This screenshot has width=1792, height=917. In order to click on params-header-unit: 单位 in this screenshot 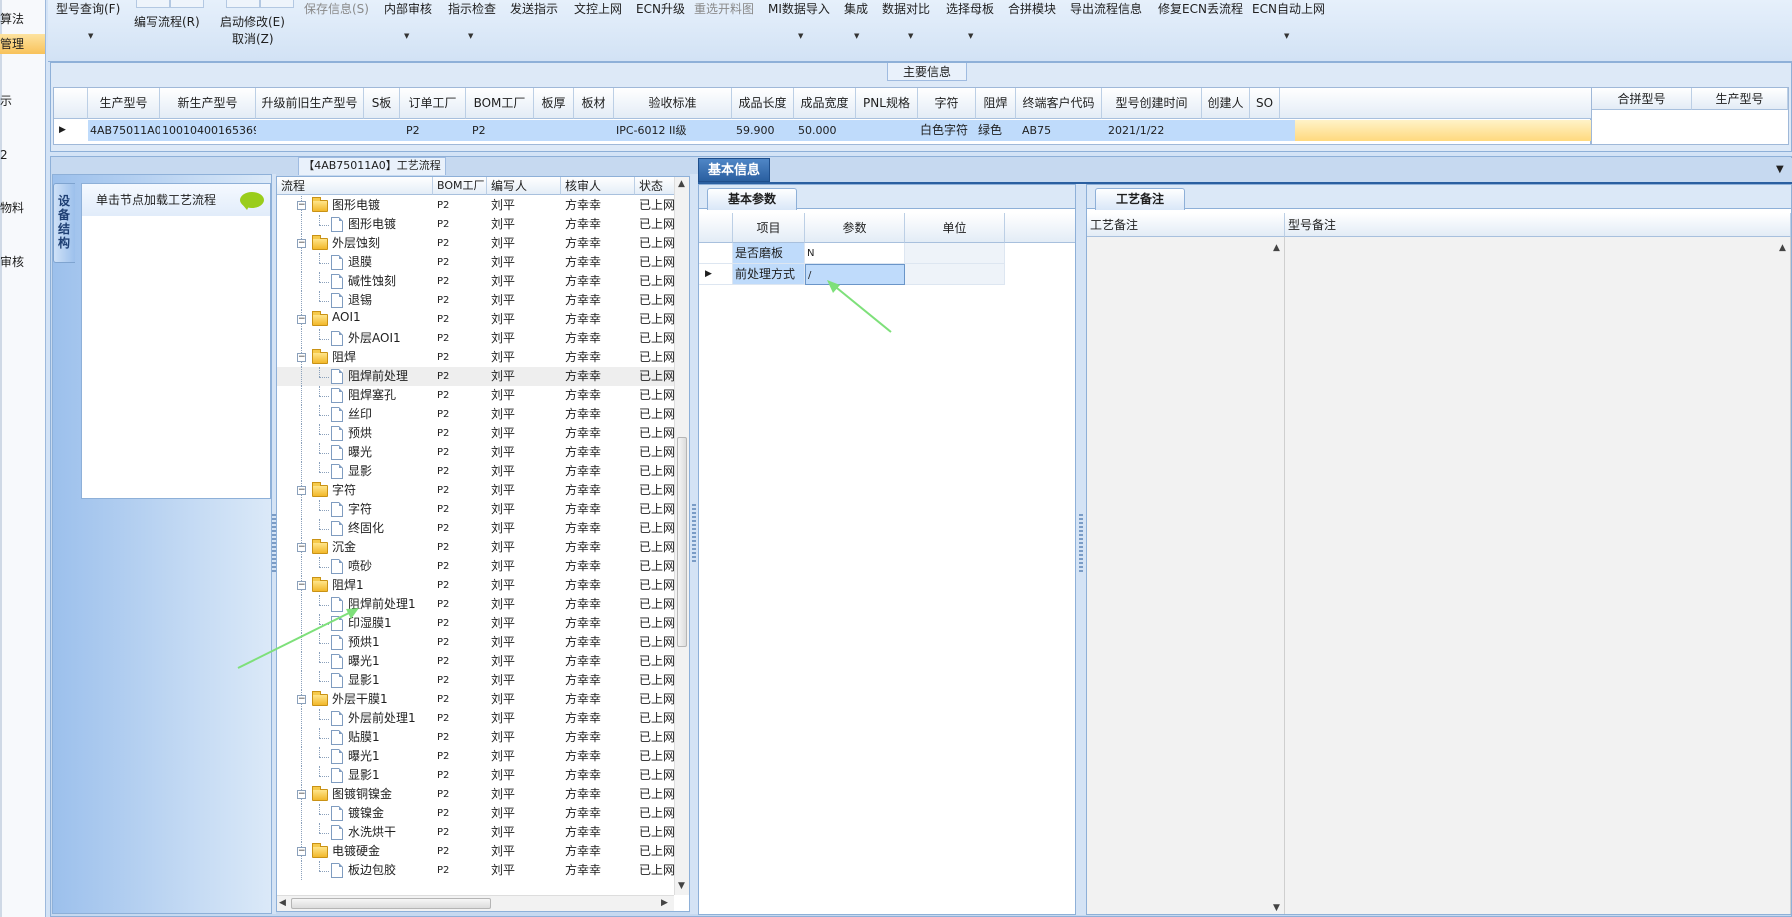, I will do `click(955, 228)`.